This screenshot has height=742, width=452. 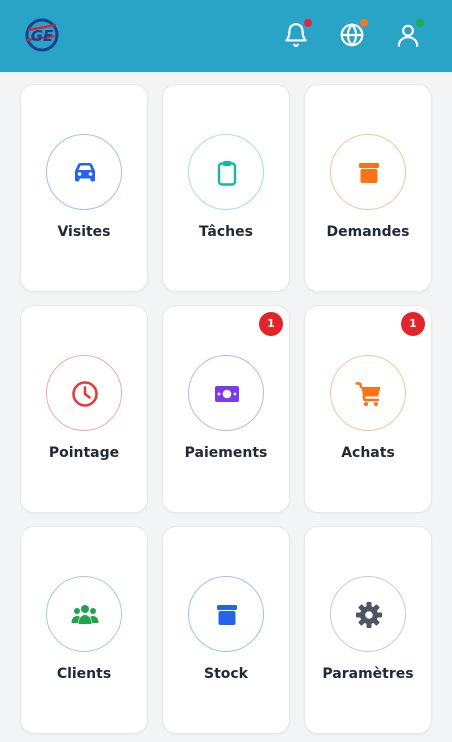 I want to click on gear-icon, so click(x=369, y=615).